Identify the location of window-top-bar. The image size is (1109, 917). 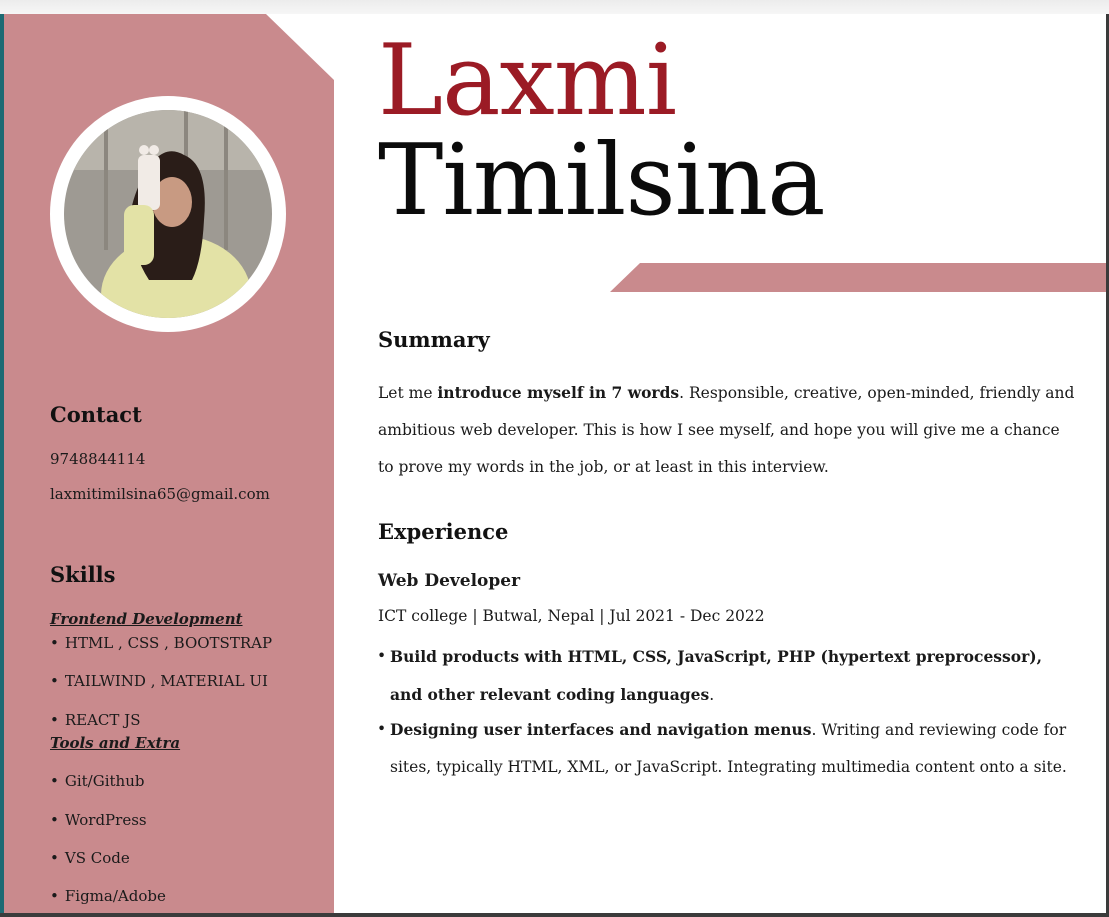
(554, 7).